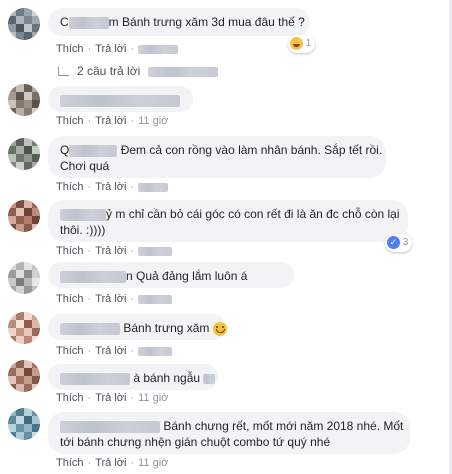 The image size is (452, 474). Describe the element at coordinates (138, 71) in the screenshot. I see `view-replies-link: 2 câu trả lời` at that location.